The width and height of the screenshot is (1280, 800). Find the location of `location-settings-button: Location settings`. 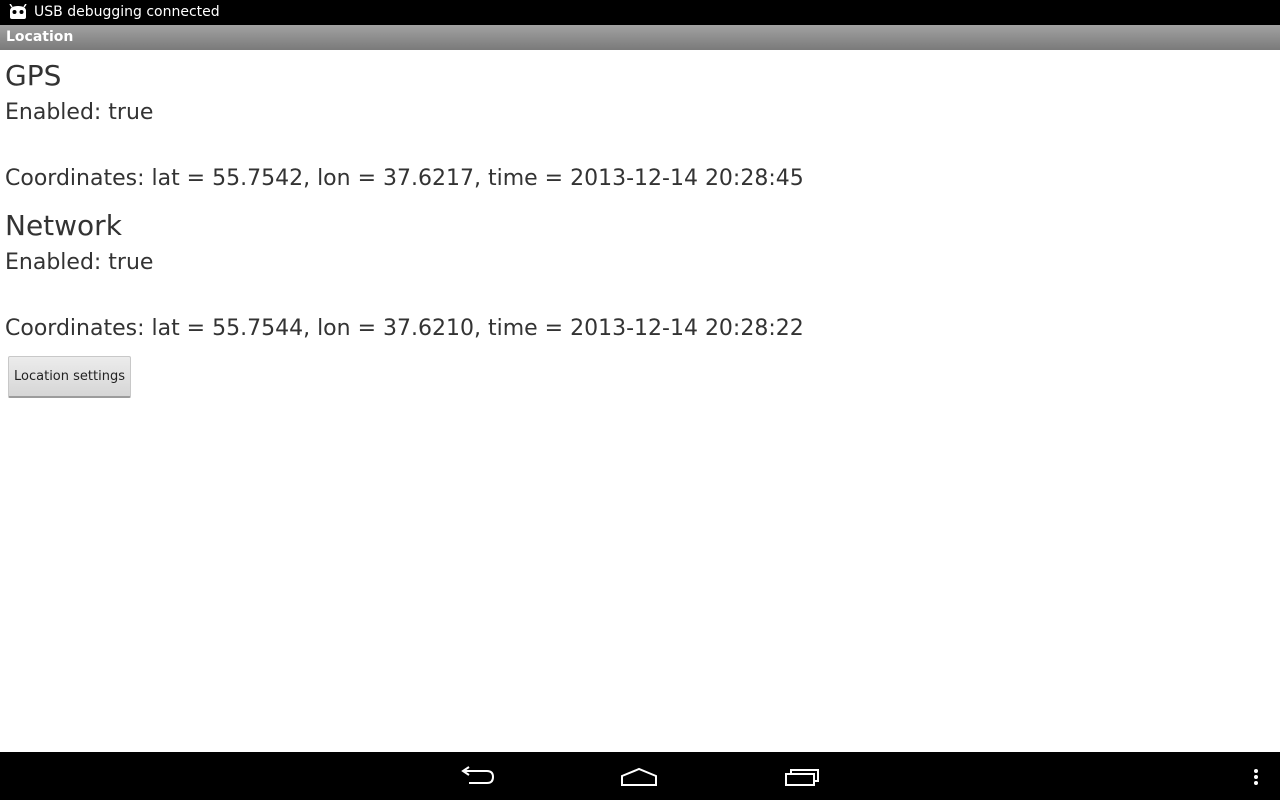

location-settings-button: Location settings is located at coordinates (69, 377).